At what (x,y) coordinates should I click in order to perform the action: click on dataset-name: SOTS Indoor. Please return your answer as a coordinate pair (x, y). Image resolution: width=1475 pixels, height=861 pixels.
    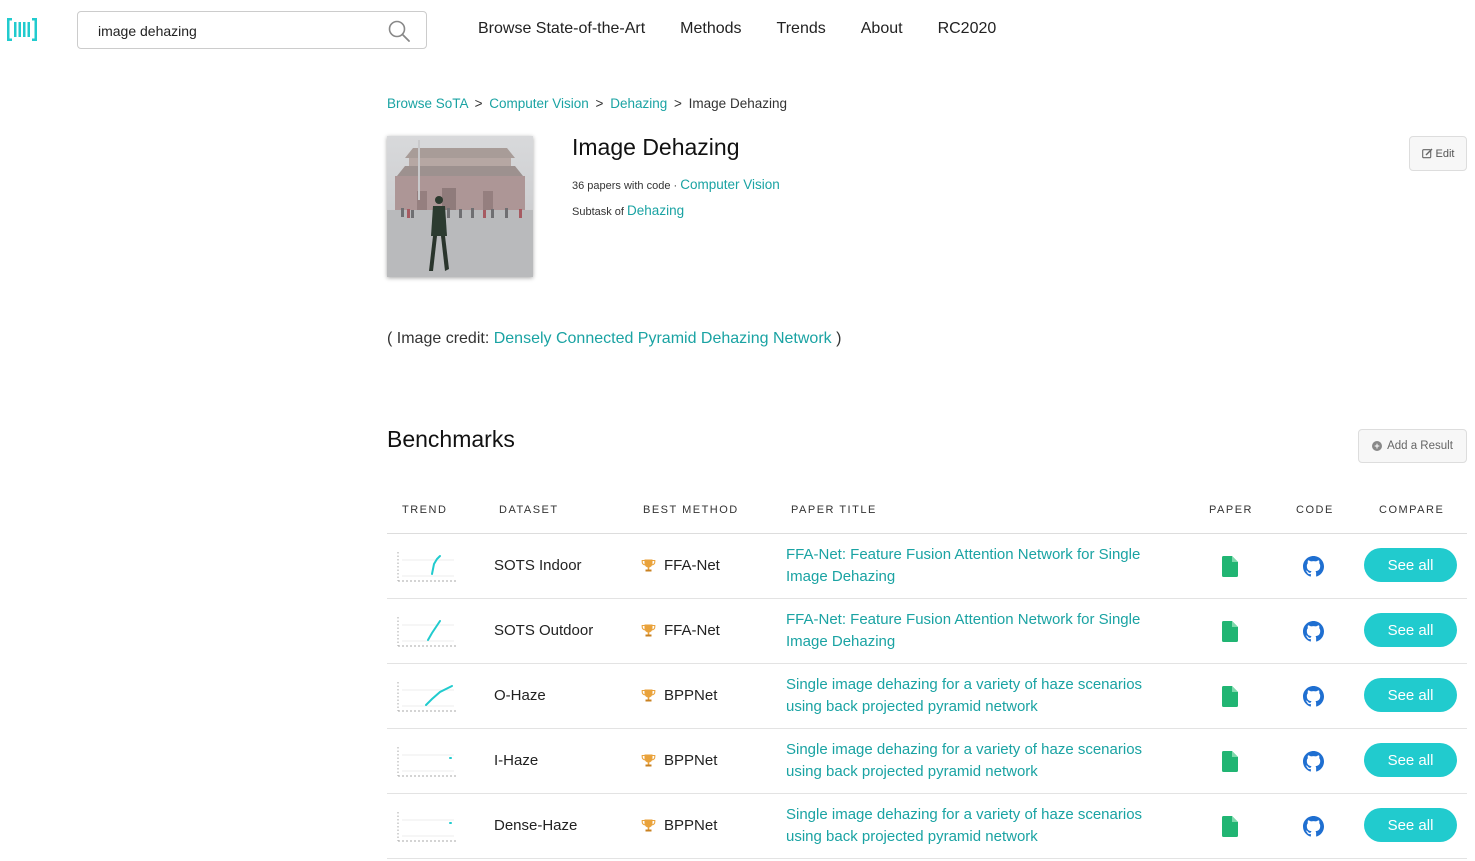
    Looking at the image, I should click on (538, 565).